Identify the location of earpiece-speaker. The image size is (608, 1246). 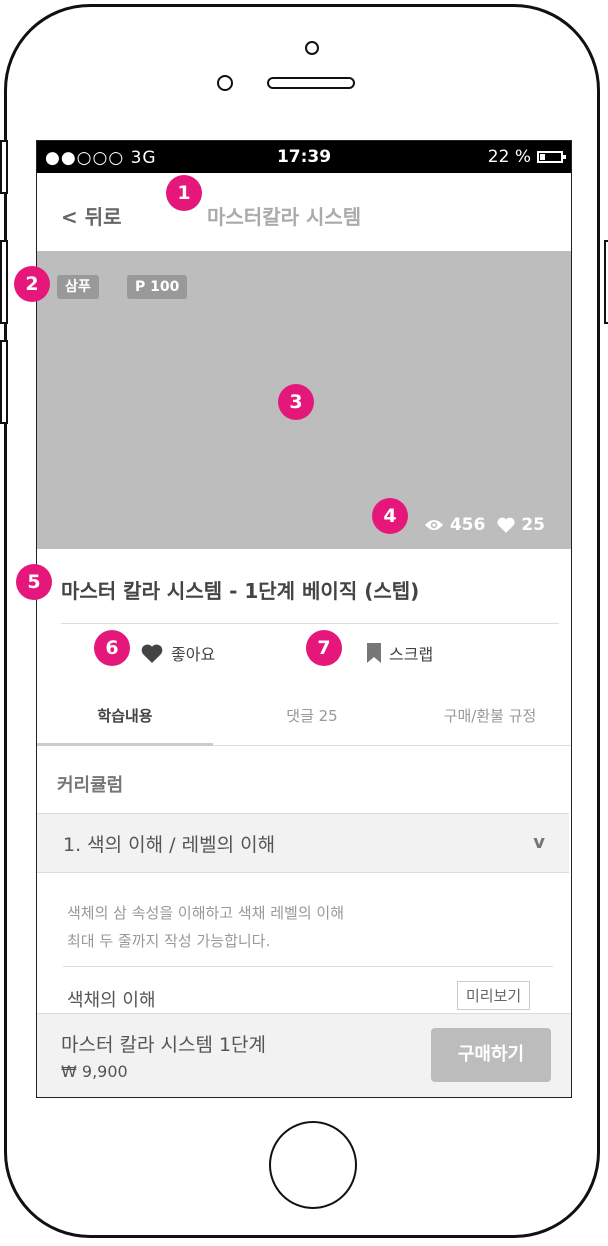
(311, 83).